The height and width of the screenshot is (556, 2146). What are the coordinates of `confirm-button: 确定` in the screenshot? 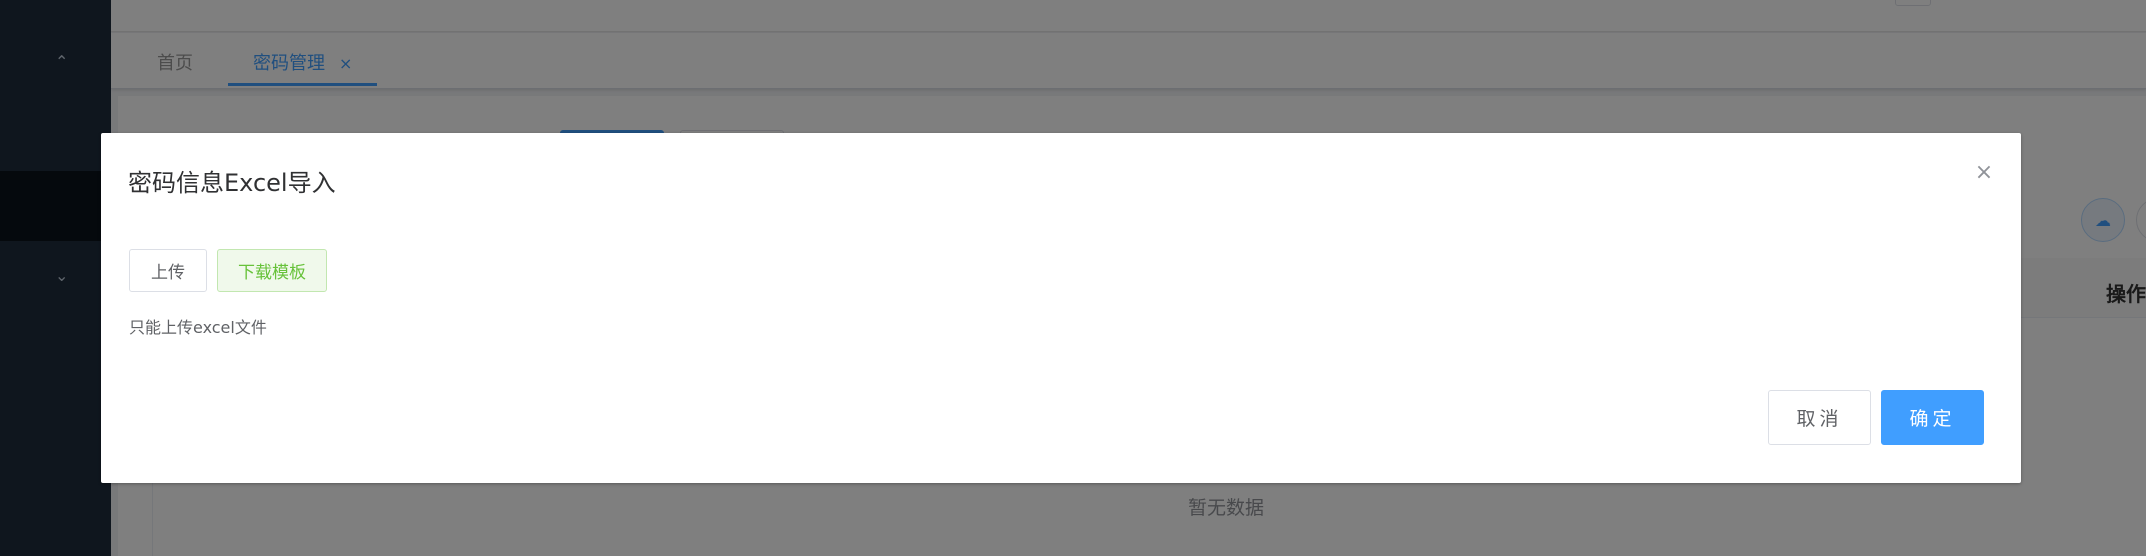 It's located at (1932, 417).